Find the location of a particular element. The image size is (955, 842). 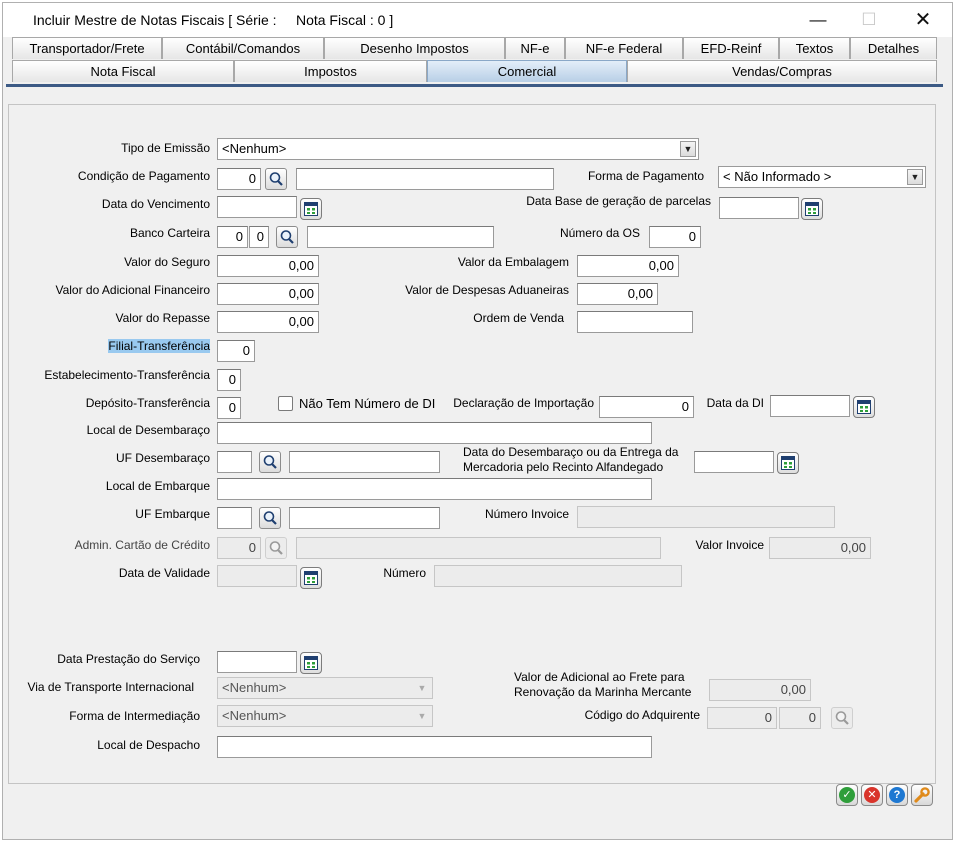

data-base-parcelas-input is located at coordinates (759, 208).